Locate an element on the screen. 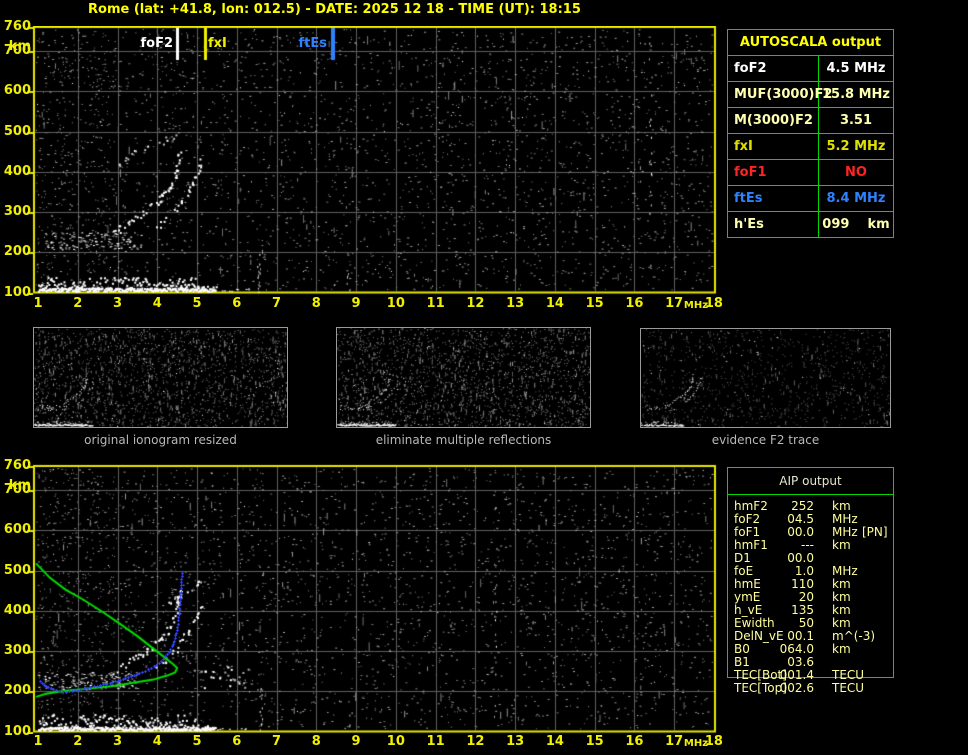 This screenshot has height=755, width=968. autoscala-row-label: fxI is located at coordinates (773, 146).